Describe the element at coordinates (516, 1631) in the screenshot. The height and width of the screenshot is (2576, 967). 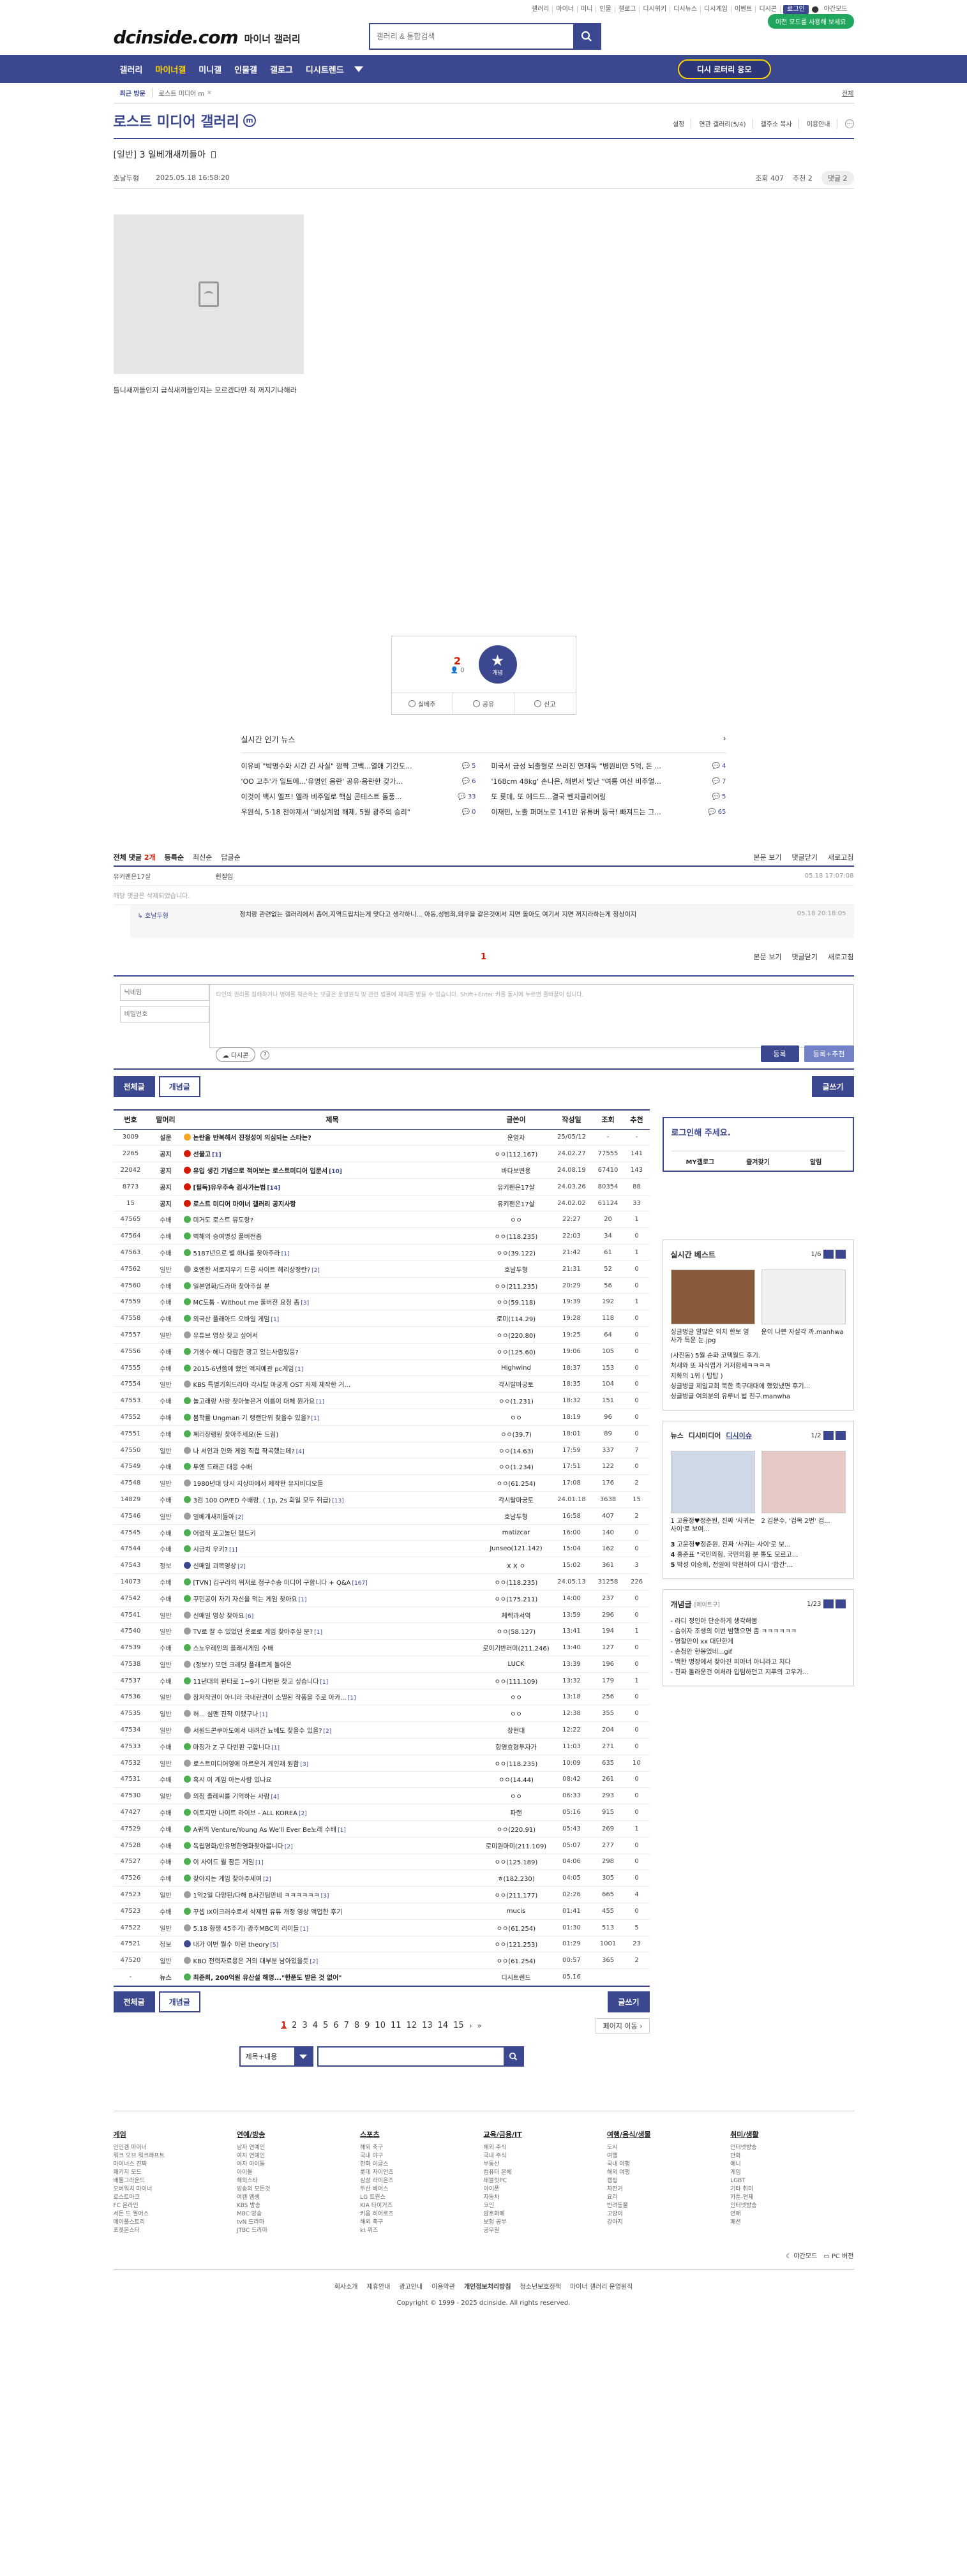
I see `post-writer: ㅇㅇ(58.127)` at that location.